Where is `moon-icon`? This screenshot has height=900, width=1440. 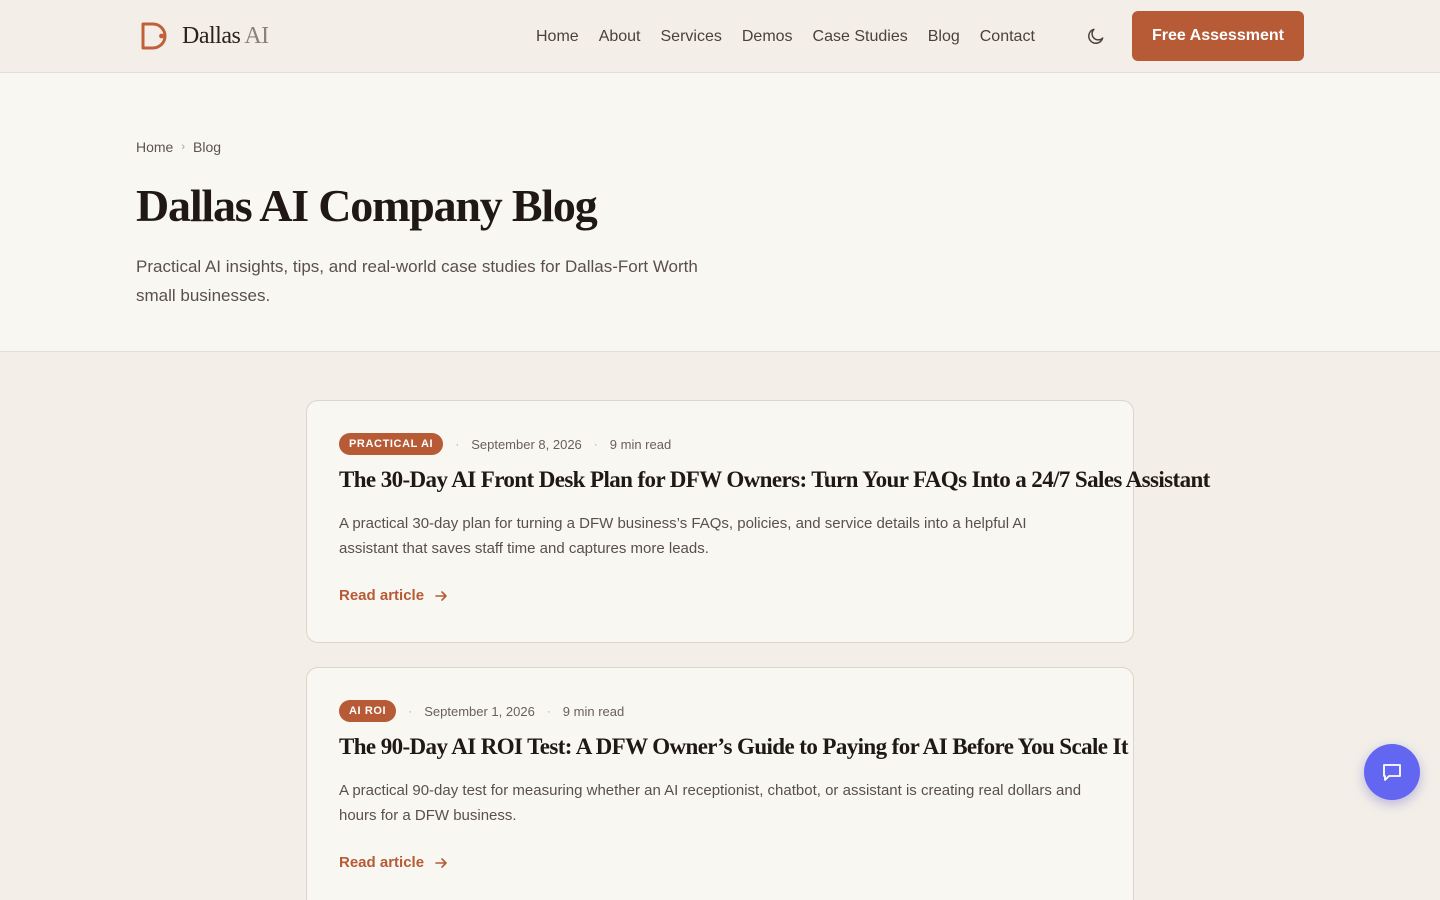 moon-icon is located at coordinates (1096, 36).